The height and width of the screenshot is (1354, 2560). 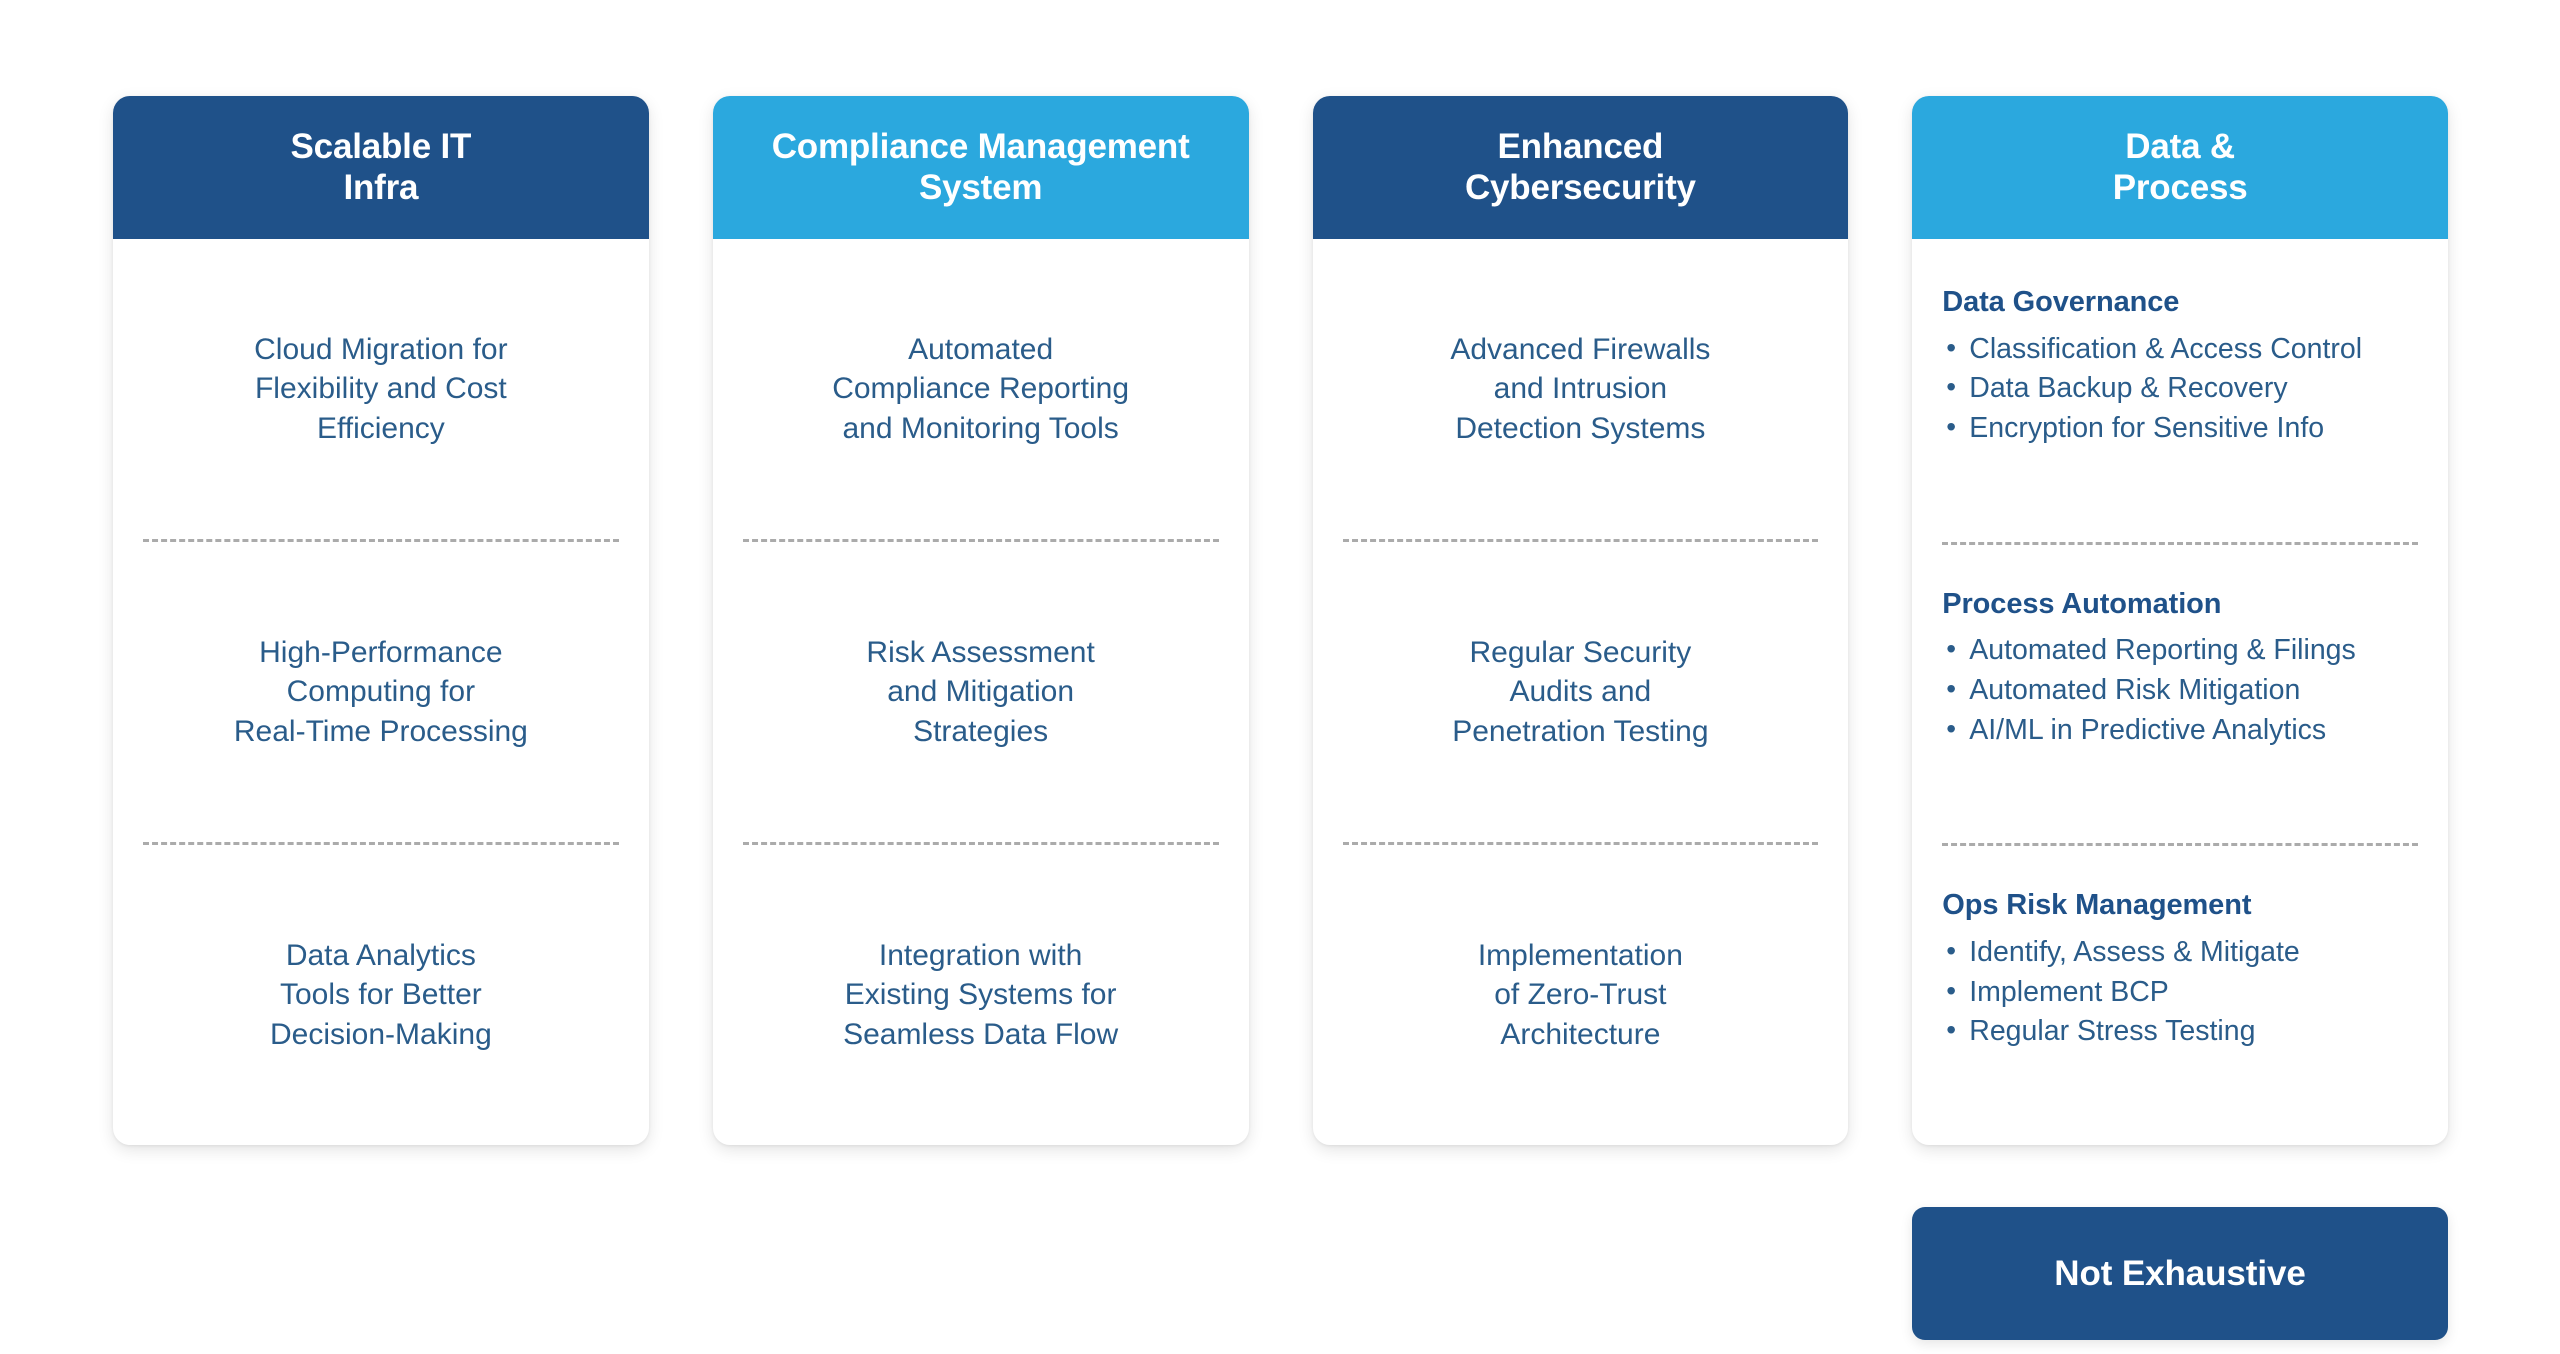 What do you see at coordinates (2180, 349) in the screenshot?
I see `list-item: Classification & Access Control` at bounding box center [2180, 349].